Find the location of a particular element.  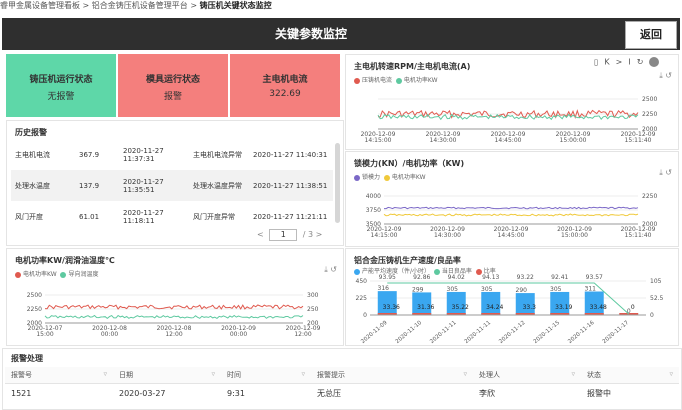

cell: 367.9 is located at coordinates (89, 154).